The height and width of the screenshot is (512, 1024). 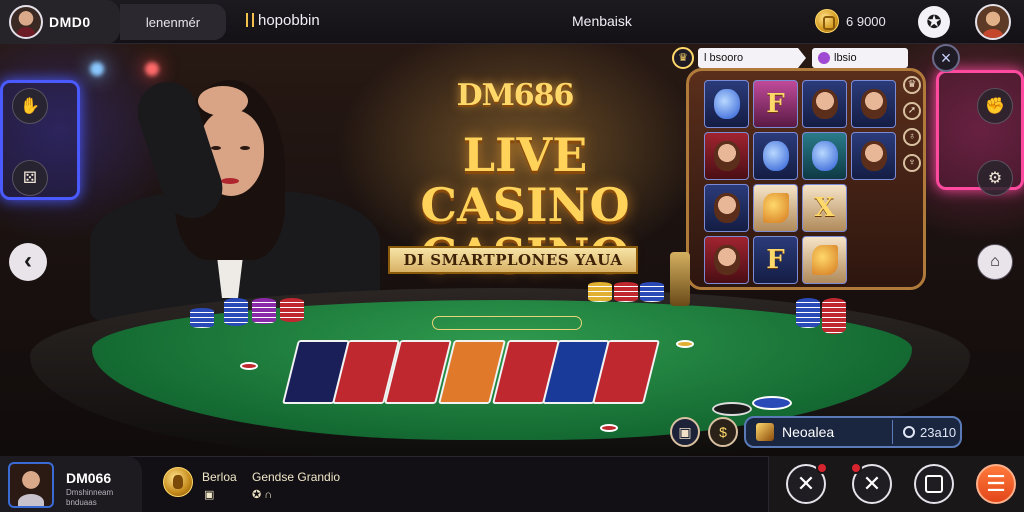 I want to click on settings-icon-button: ⚙, so click(x=995, y=178).